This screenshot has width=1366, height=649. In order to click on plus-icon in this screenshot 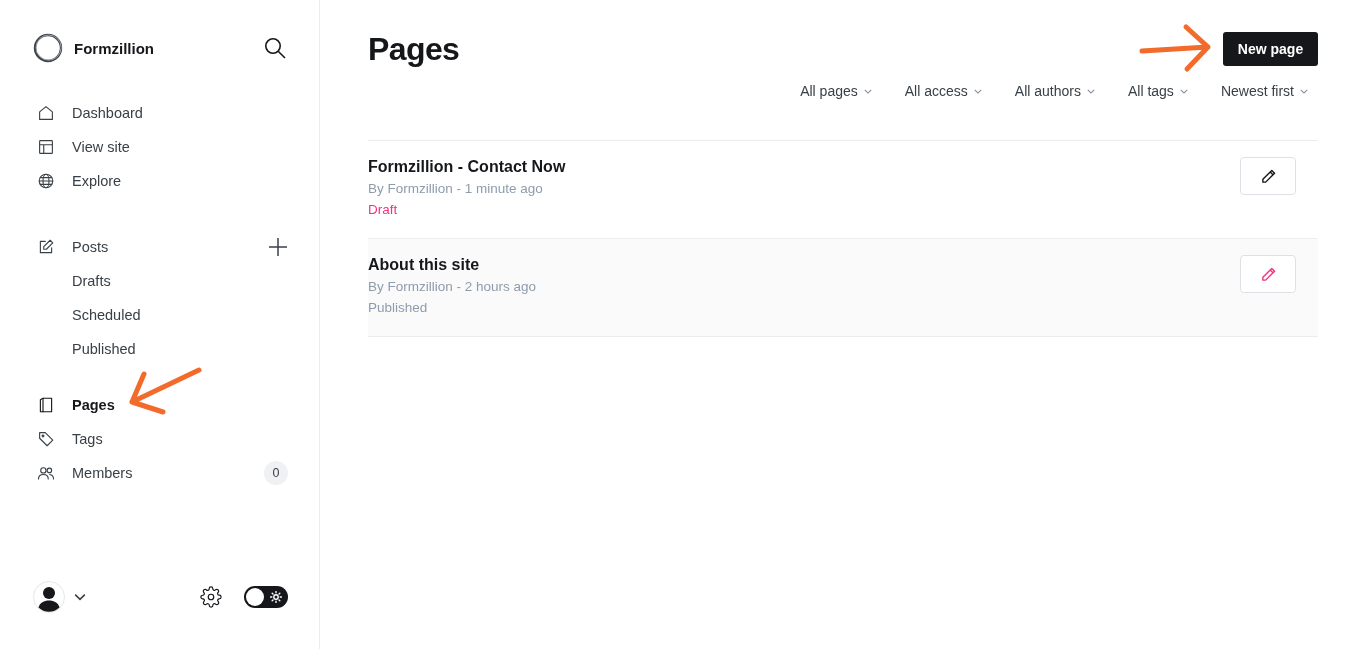, I will do `click(278, 247)`.